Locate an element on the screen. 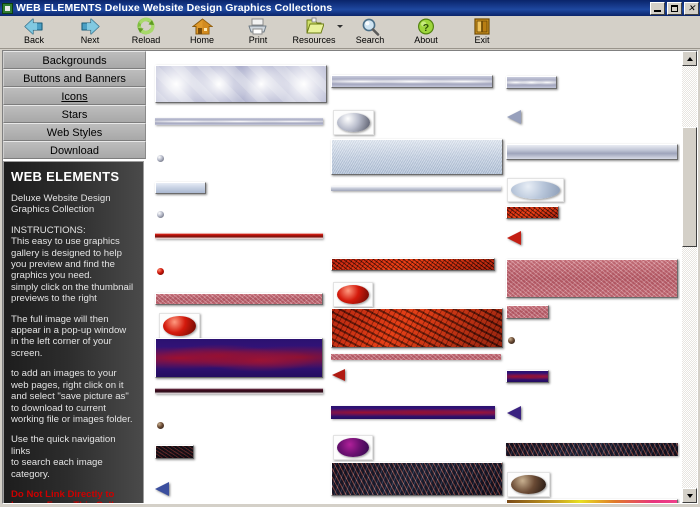 The width and height of the screenshot is (700, 507). sidebar-item-stars: Stars is located at coordinates (74, 114).